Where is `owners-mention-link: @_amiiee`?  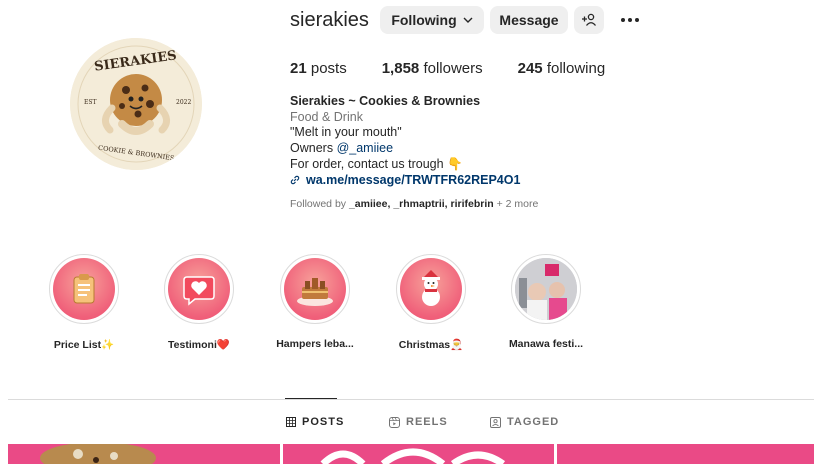 owners-mention-link: @_amiiee is located at coordinates (365, 148).